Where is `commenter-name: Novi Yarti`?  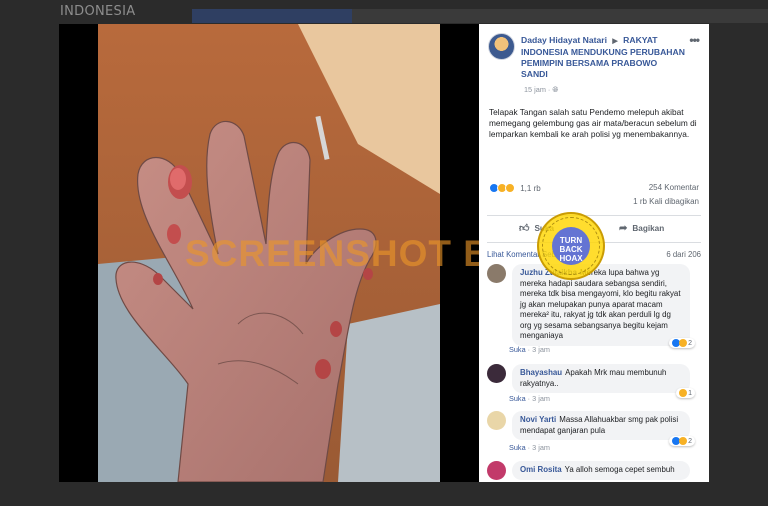 commenter-name: Novi Yarti is located at coordinates (538, 419).